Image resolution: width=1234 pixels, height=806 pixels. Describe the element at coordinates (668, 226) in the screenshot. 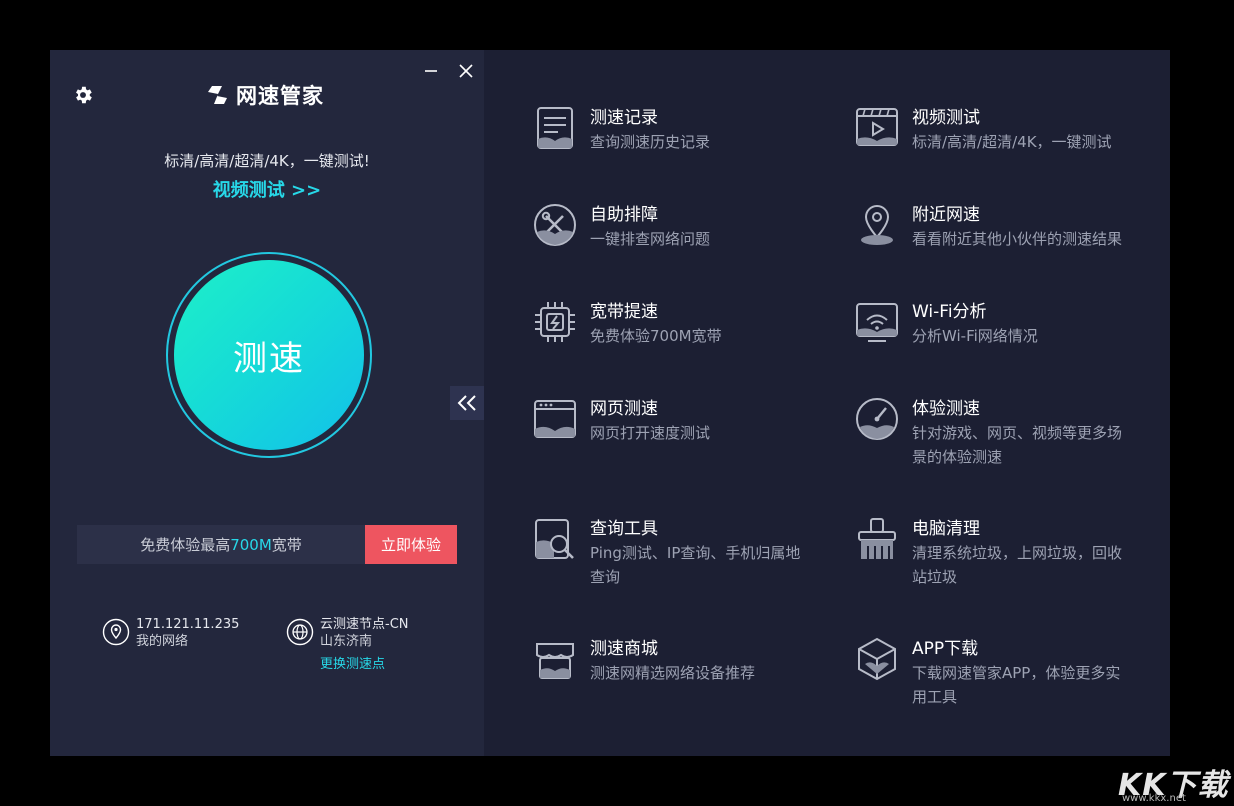

I see `feature-self-repair: 自助排障 一键排查网络问题` at that location.